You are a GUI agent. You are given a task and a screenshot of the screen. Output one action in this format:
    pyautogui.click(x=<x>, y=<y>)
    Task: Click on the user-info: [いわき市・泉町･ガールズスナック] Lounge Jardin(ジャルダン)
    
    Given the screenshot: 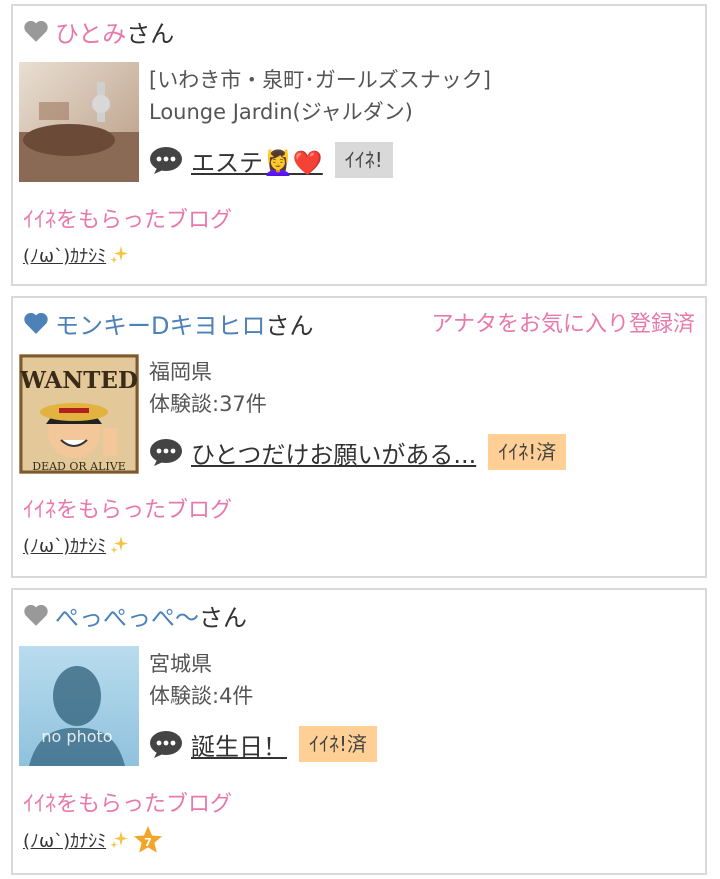 What is the action you would take?
    pyautogui.click(x=320, y=96)
    